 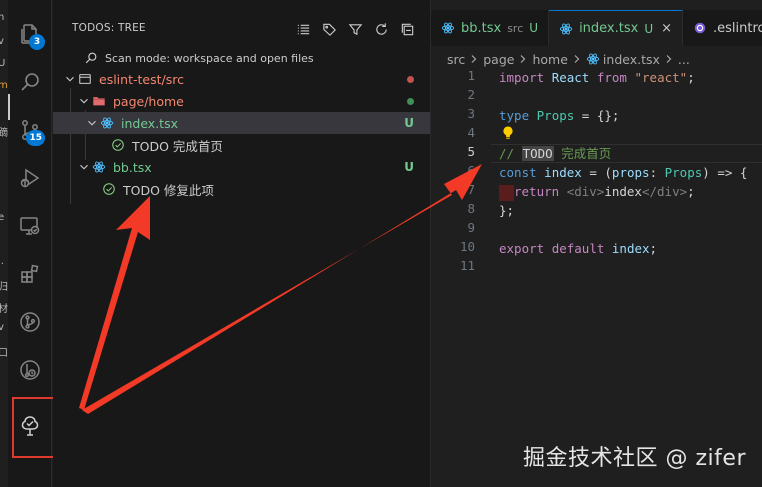 I want to click on view-as-list-icon, so click(x=303, y=29).